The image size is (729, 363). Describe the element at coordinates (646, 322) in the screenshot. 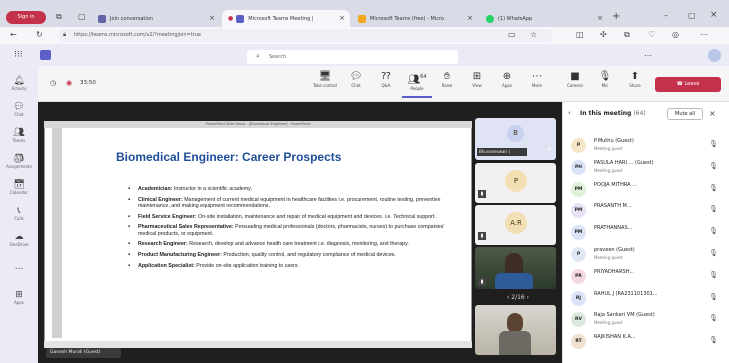

I see `participant-row: RV Raja Sankari VM (Guest) Meeting guest 🎙︎` at that location.